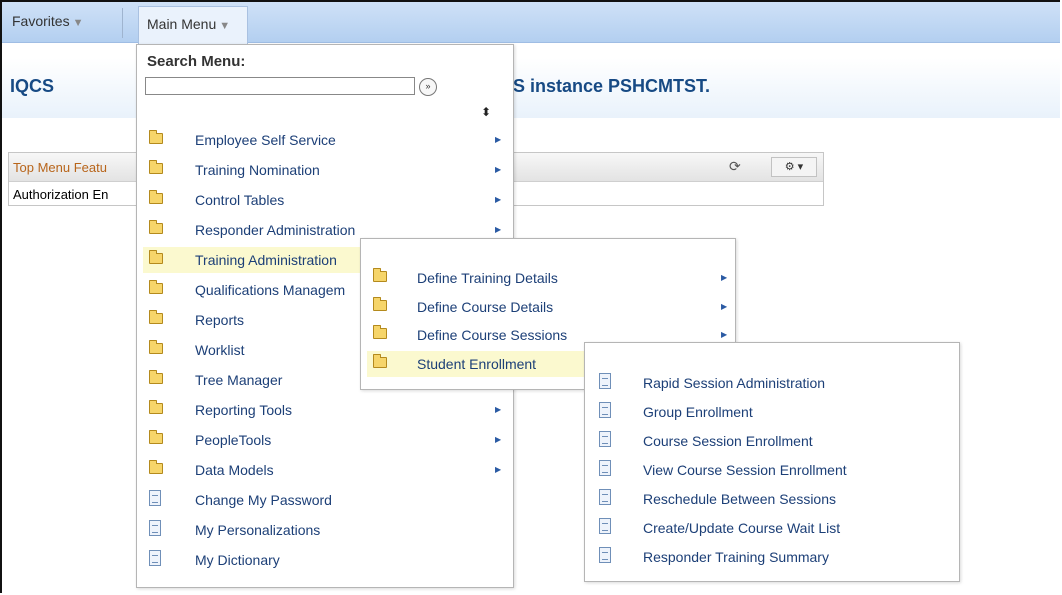 The height and width of the screenshot is (595, 1062). I want to click on menu-item: PeopleTools ▶, so click(325, 440).